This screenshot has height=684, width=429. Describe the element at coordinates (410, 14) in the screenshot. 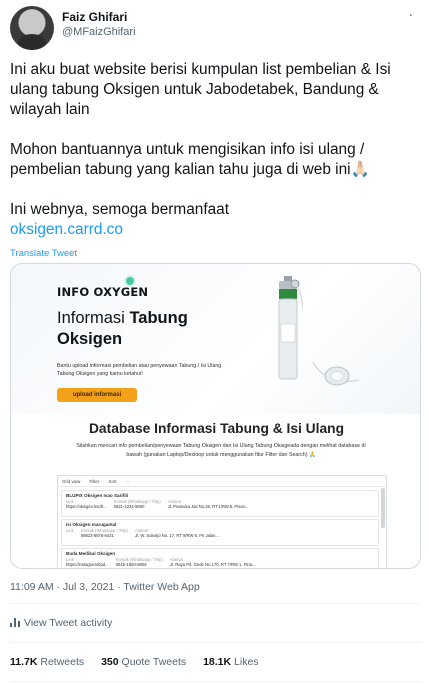

I see `more-options-icon: ·` at that location.